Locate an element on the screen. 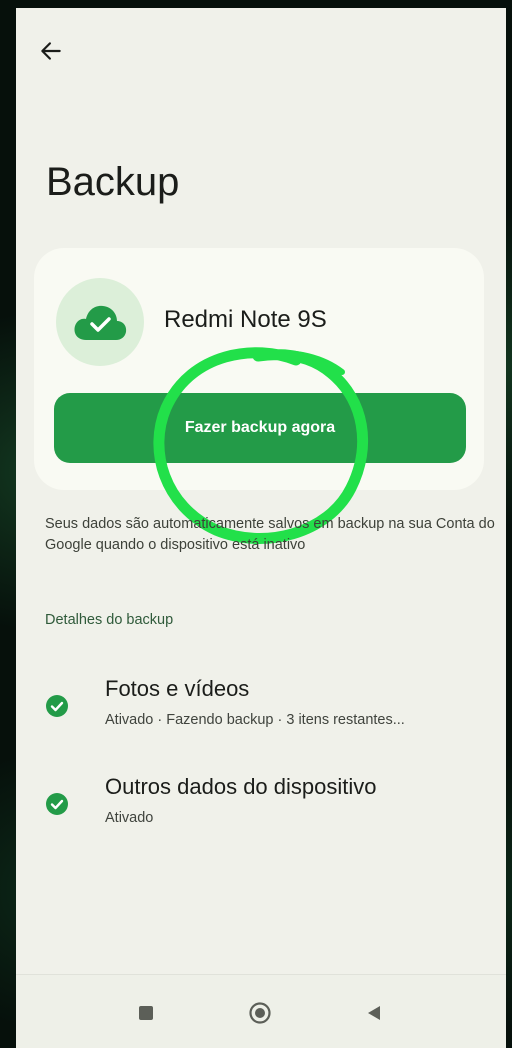  cloud-check-icon is located at coordinates (100, 322).